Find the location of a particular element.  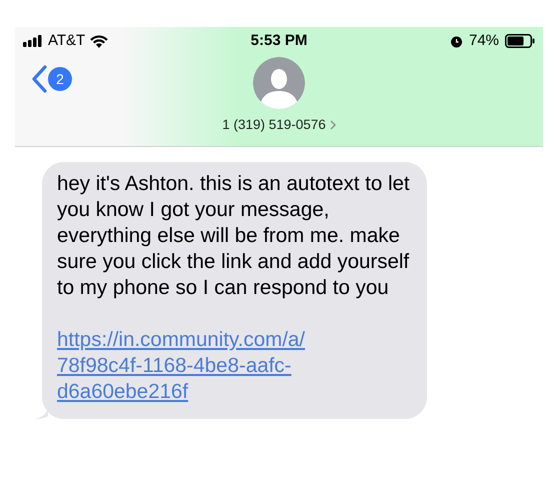

alarm-clock-icon is located at coordinates (456, 41).